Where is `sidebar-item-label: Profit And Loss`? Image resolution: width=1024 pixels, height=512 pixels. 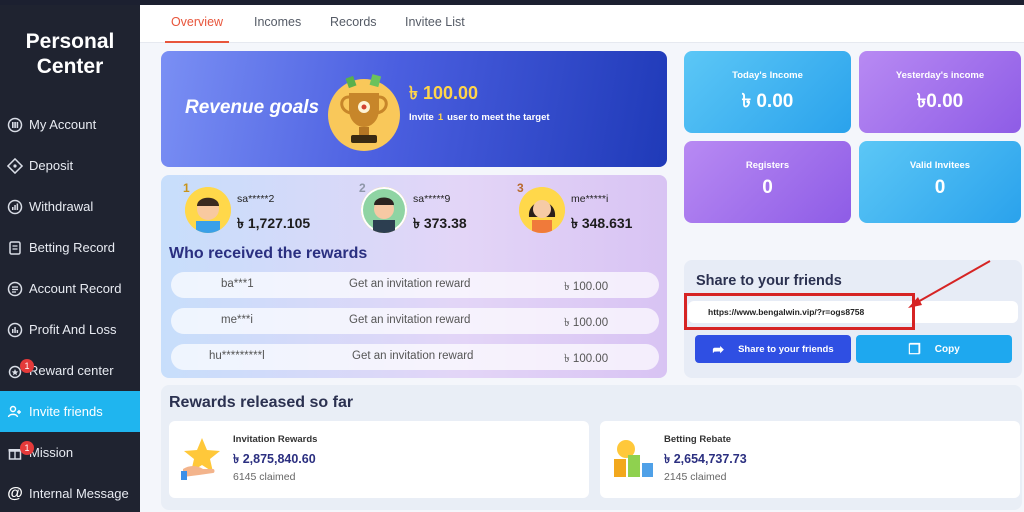 sidebar-item-label: Profit And Loss is located at coordinates (73, 329).